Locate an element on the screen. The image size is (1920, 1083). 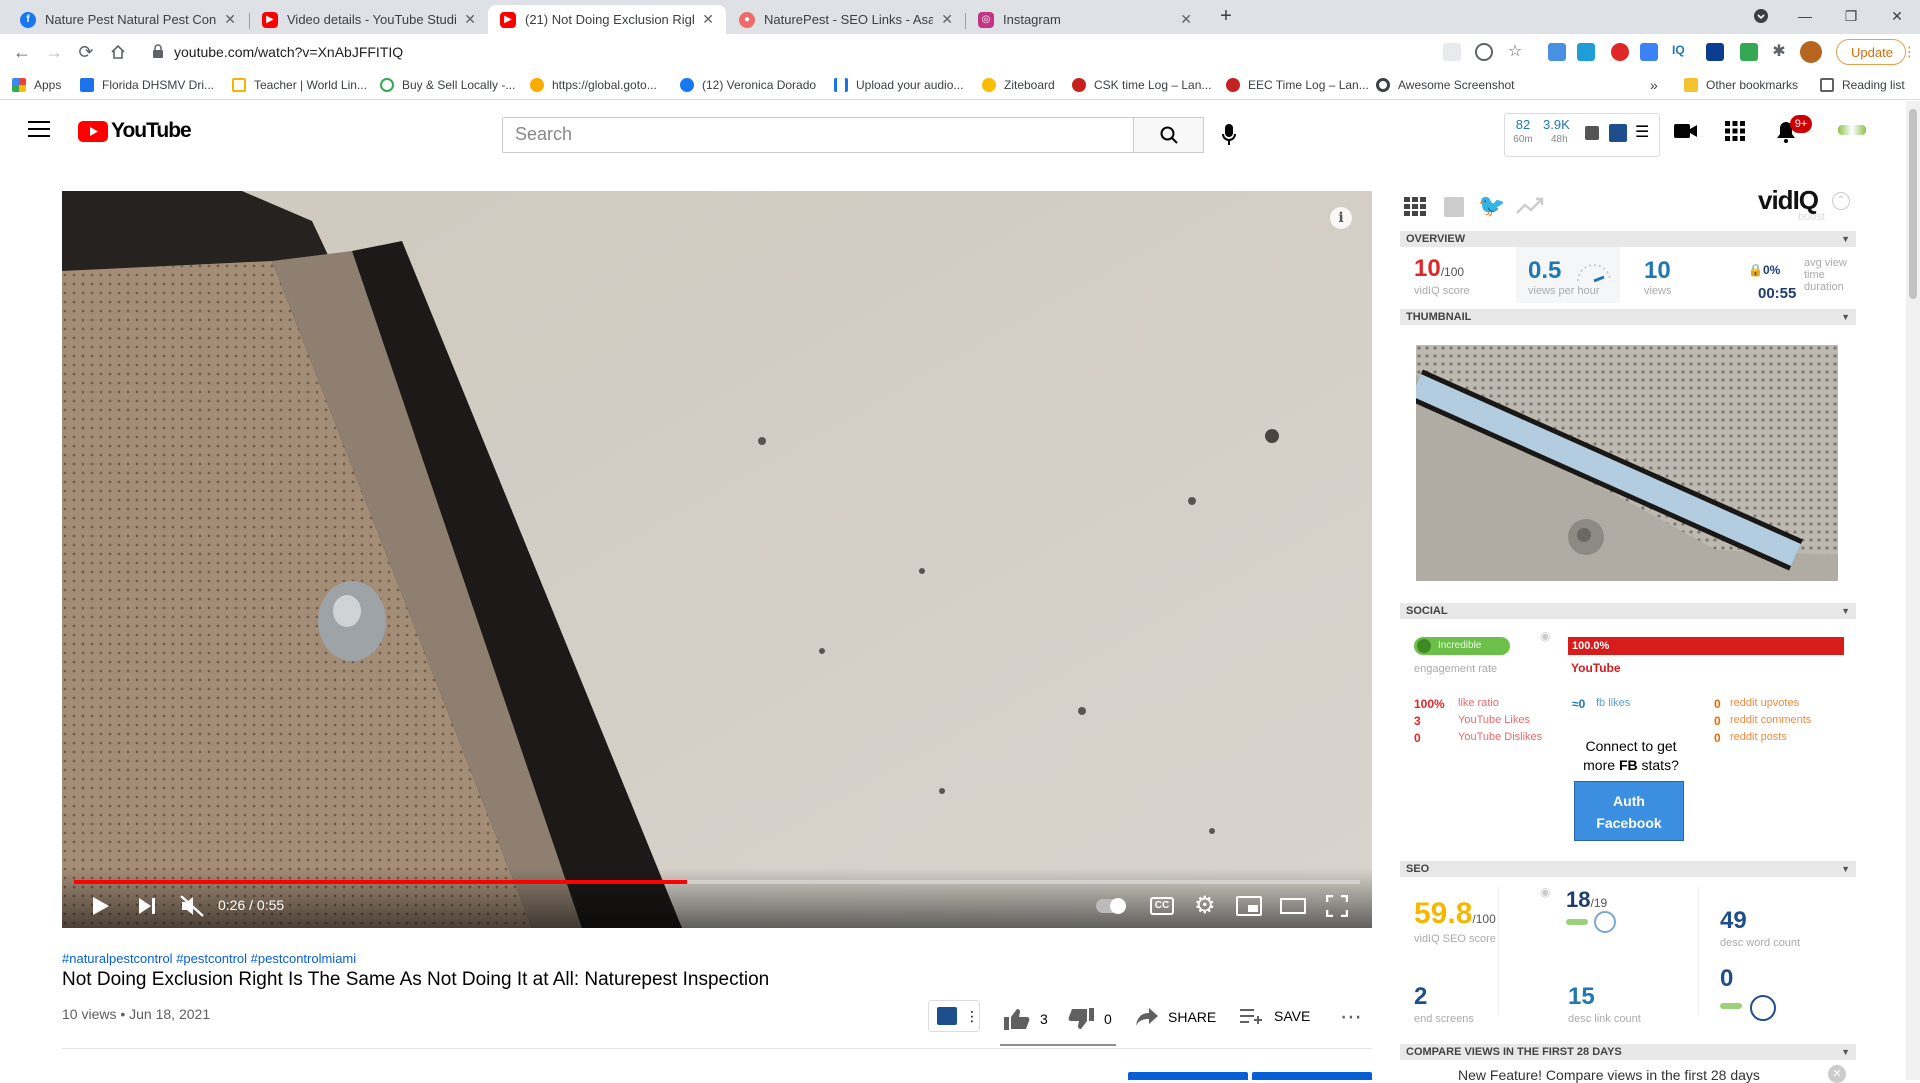
youtube-logo: YouTube is located at coordinates (135, 131).